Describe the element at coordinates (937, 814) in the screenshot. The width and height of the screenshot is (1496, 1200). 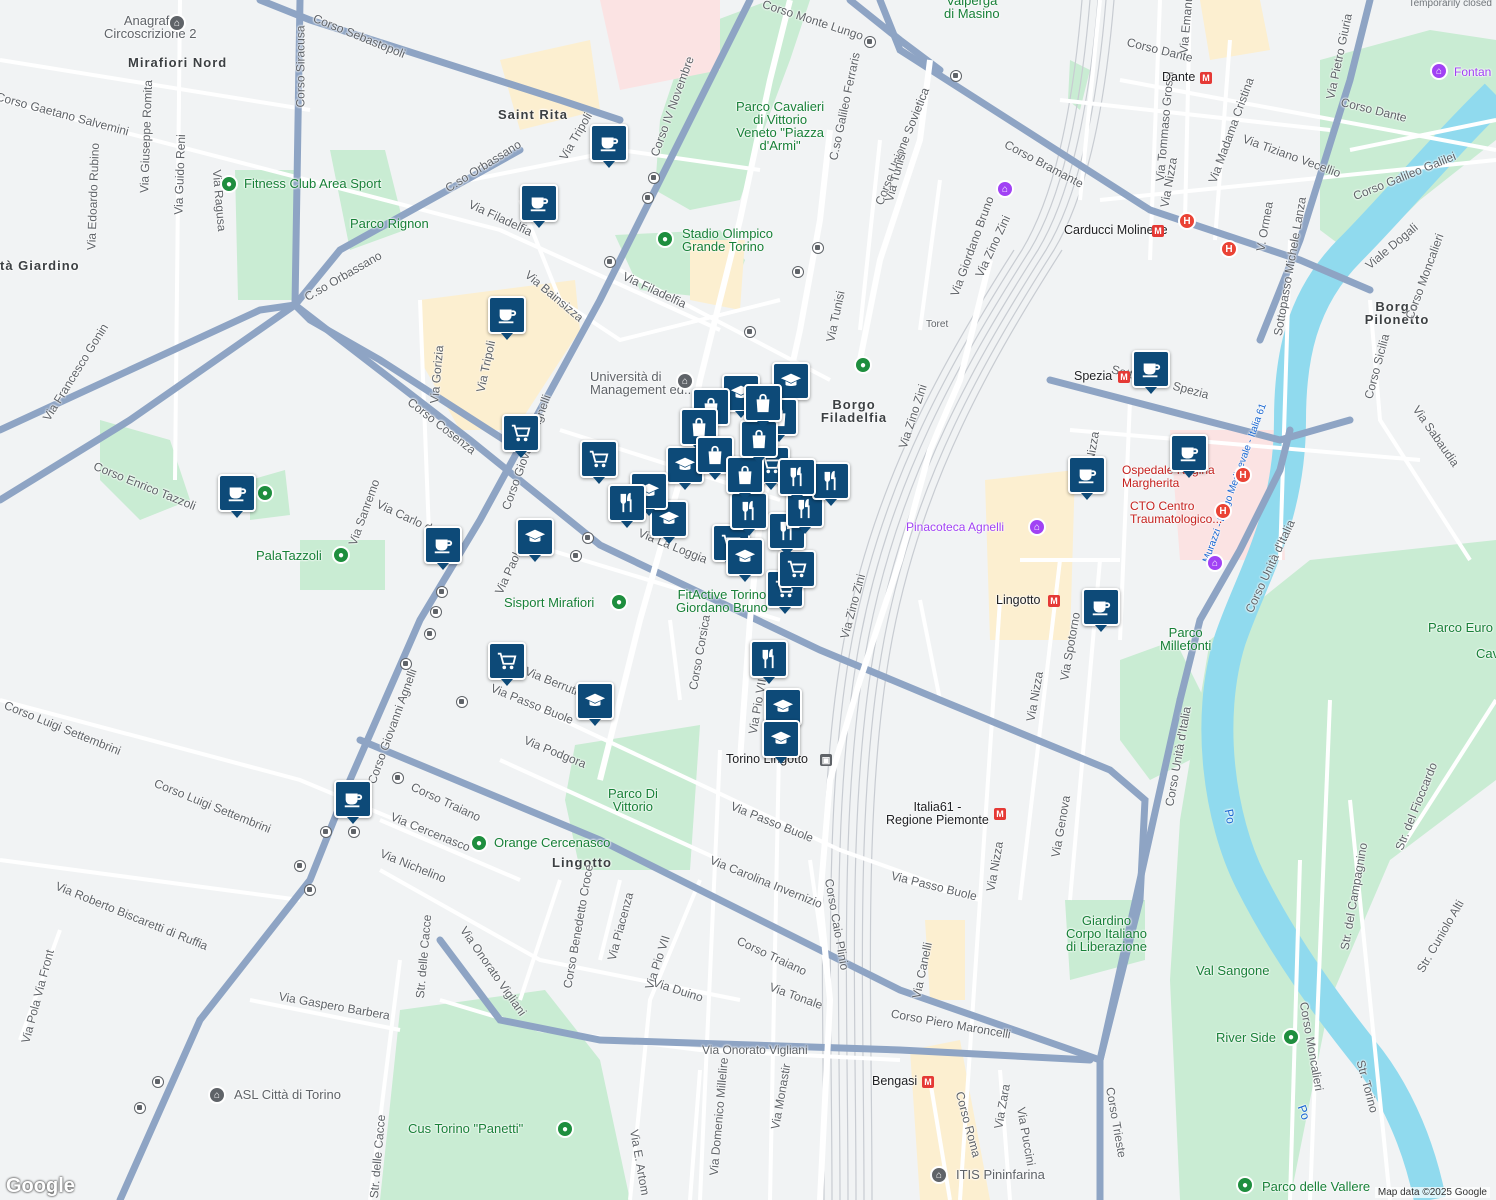
I see `metro-label-italia61: Italia61 - Regione Piemonte` at that location.